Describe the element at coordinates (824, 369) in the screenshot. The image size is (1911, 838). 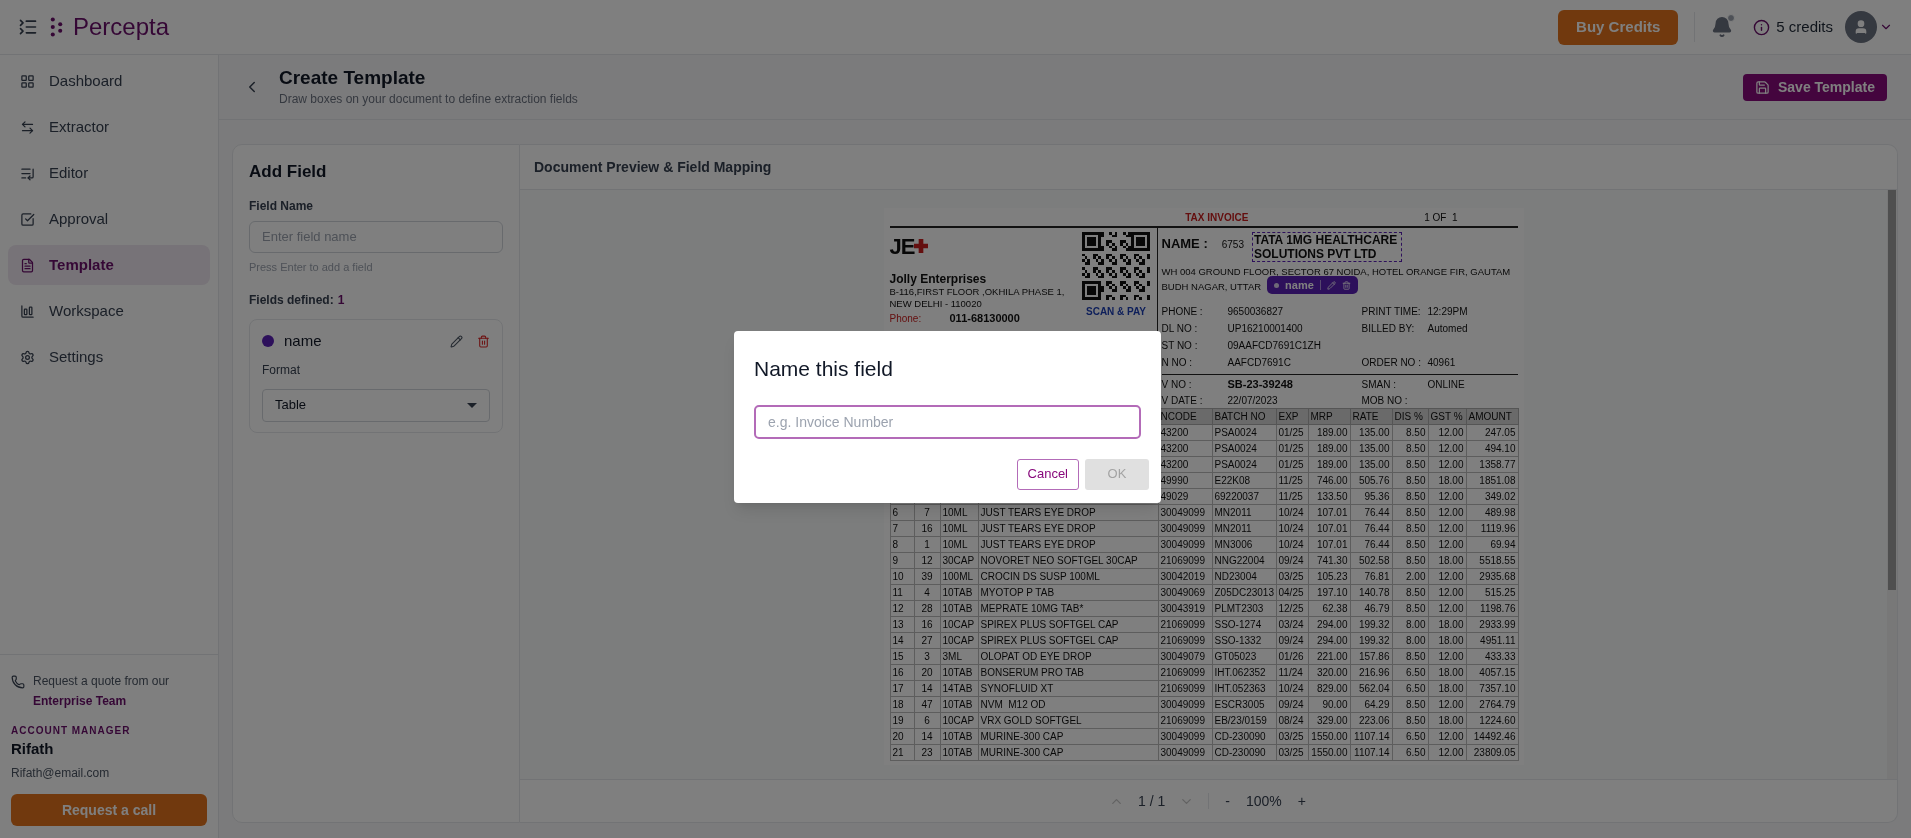
I see `dialog-title: Name this field` at that location.